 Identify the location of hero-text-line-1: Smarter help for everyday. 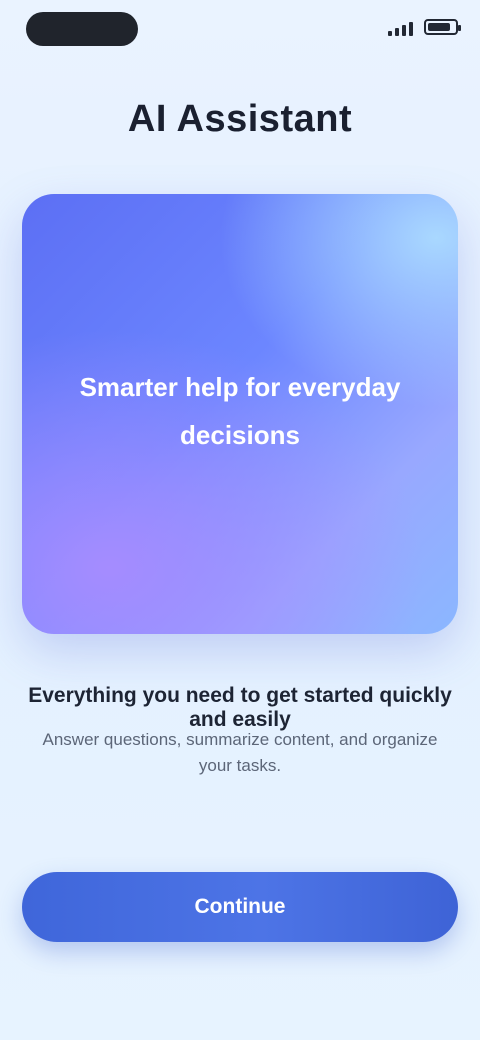
(240, 387).